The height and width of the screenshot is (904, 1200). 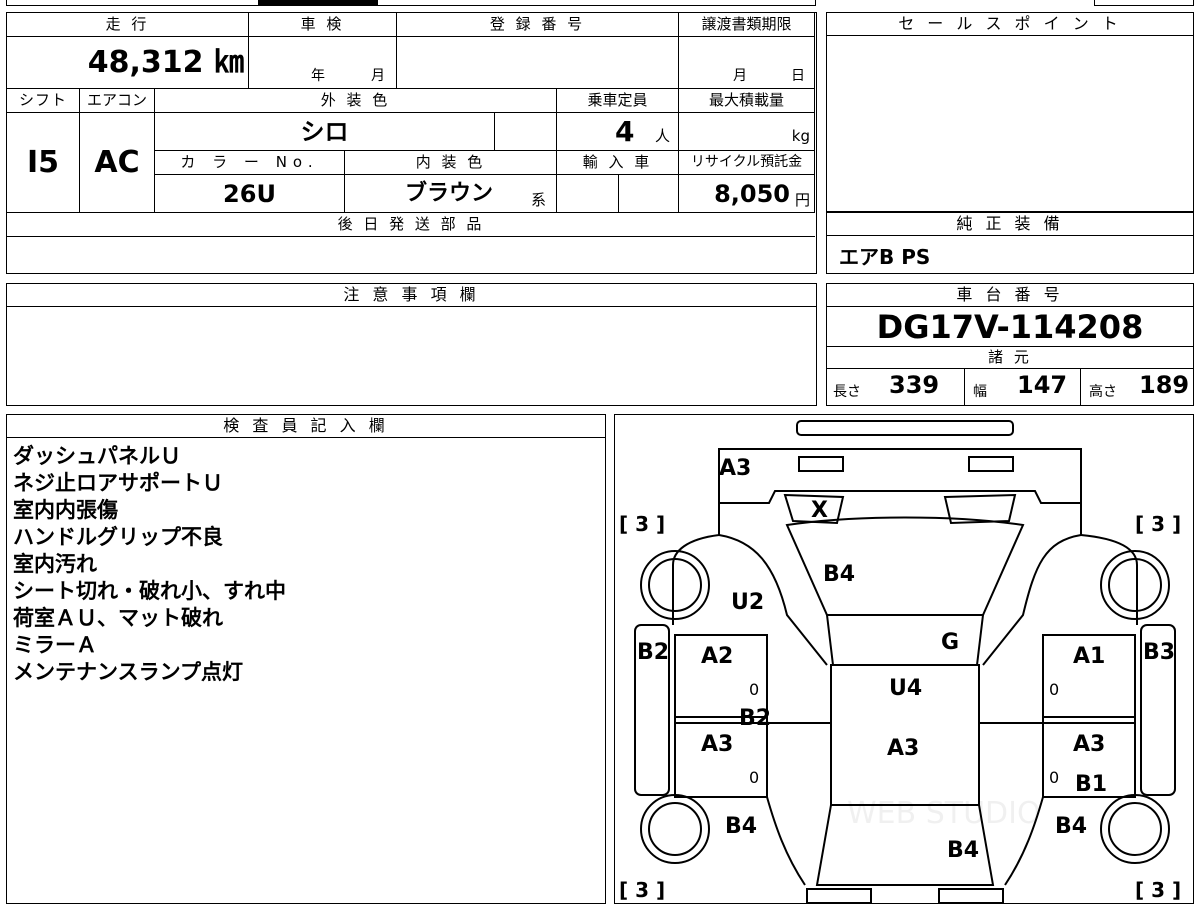 What do you see at coordinates (118, 618) in the screenshot?
I see `inspector-note: 荷室ＡＵ、マット破れ` at bounding box center [118, 618].